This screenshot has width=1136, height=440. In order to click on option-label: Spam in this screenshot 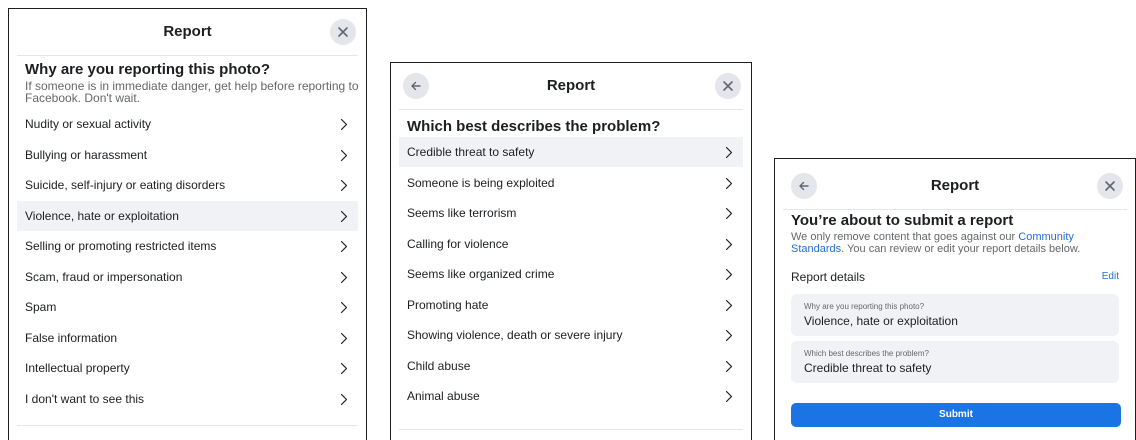, I will do `click(41, 307)`.